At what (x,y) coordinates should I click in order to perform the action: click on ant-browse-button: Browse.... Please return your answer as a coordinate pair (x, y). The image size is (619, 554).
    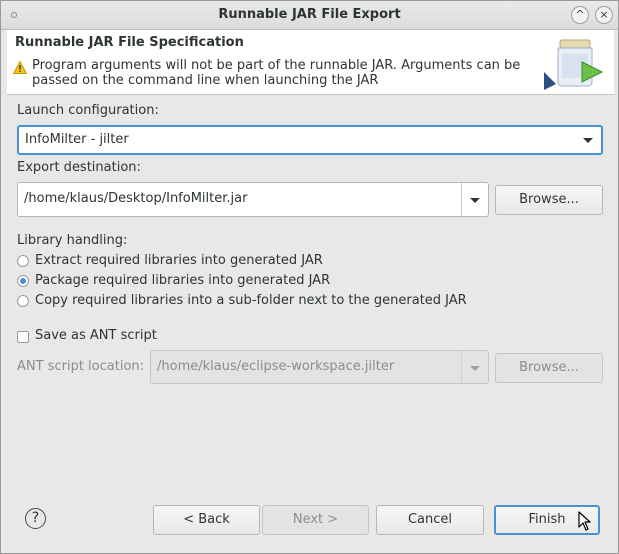
    Looking at the image, I should click on (549, 368).